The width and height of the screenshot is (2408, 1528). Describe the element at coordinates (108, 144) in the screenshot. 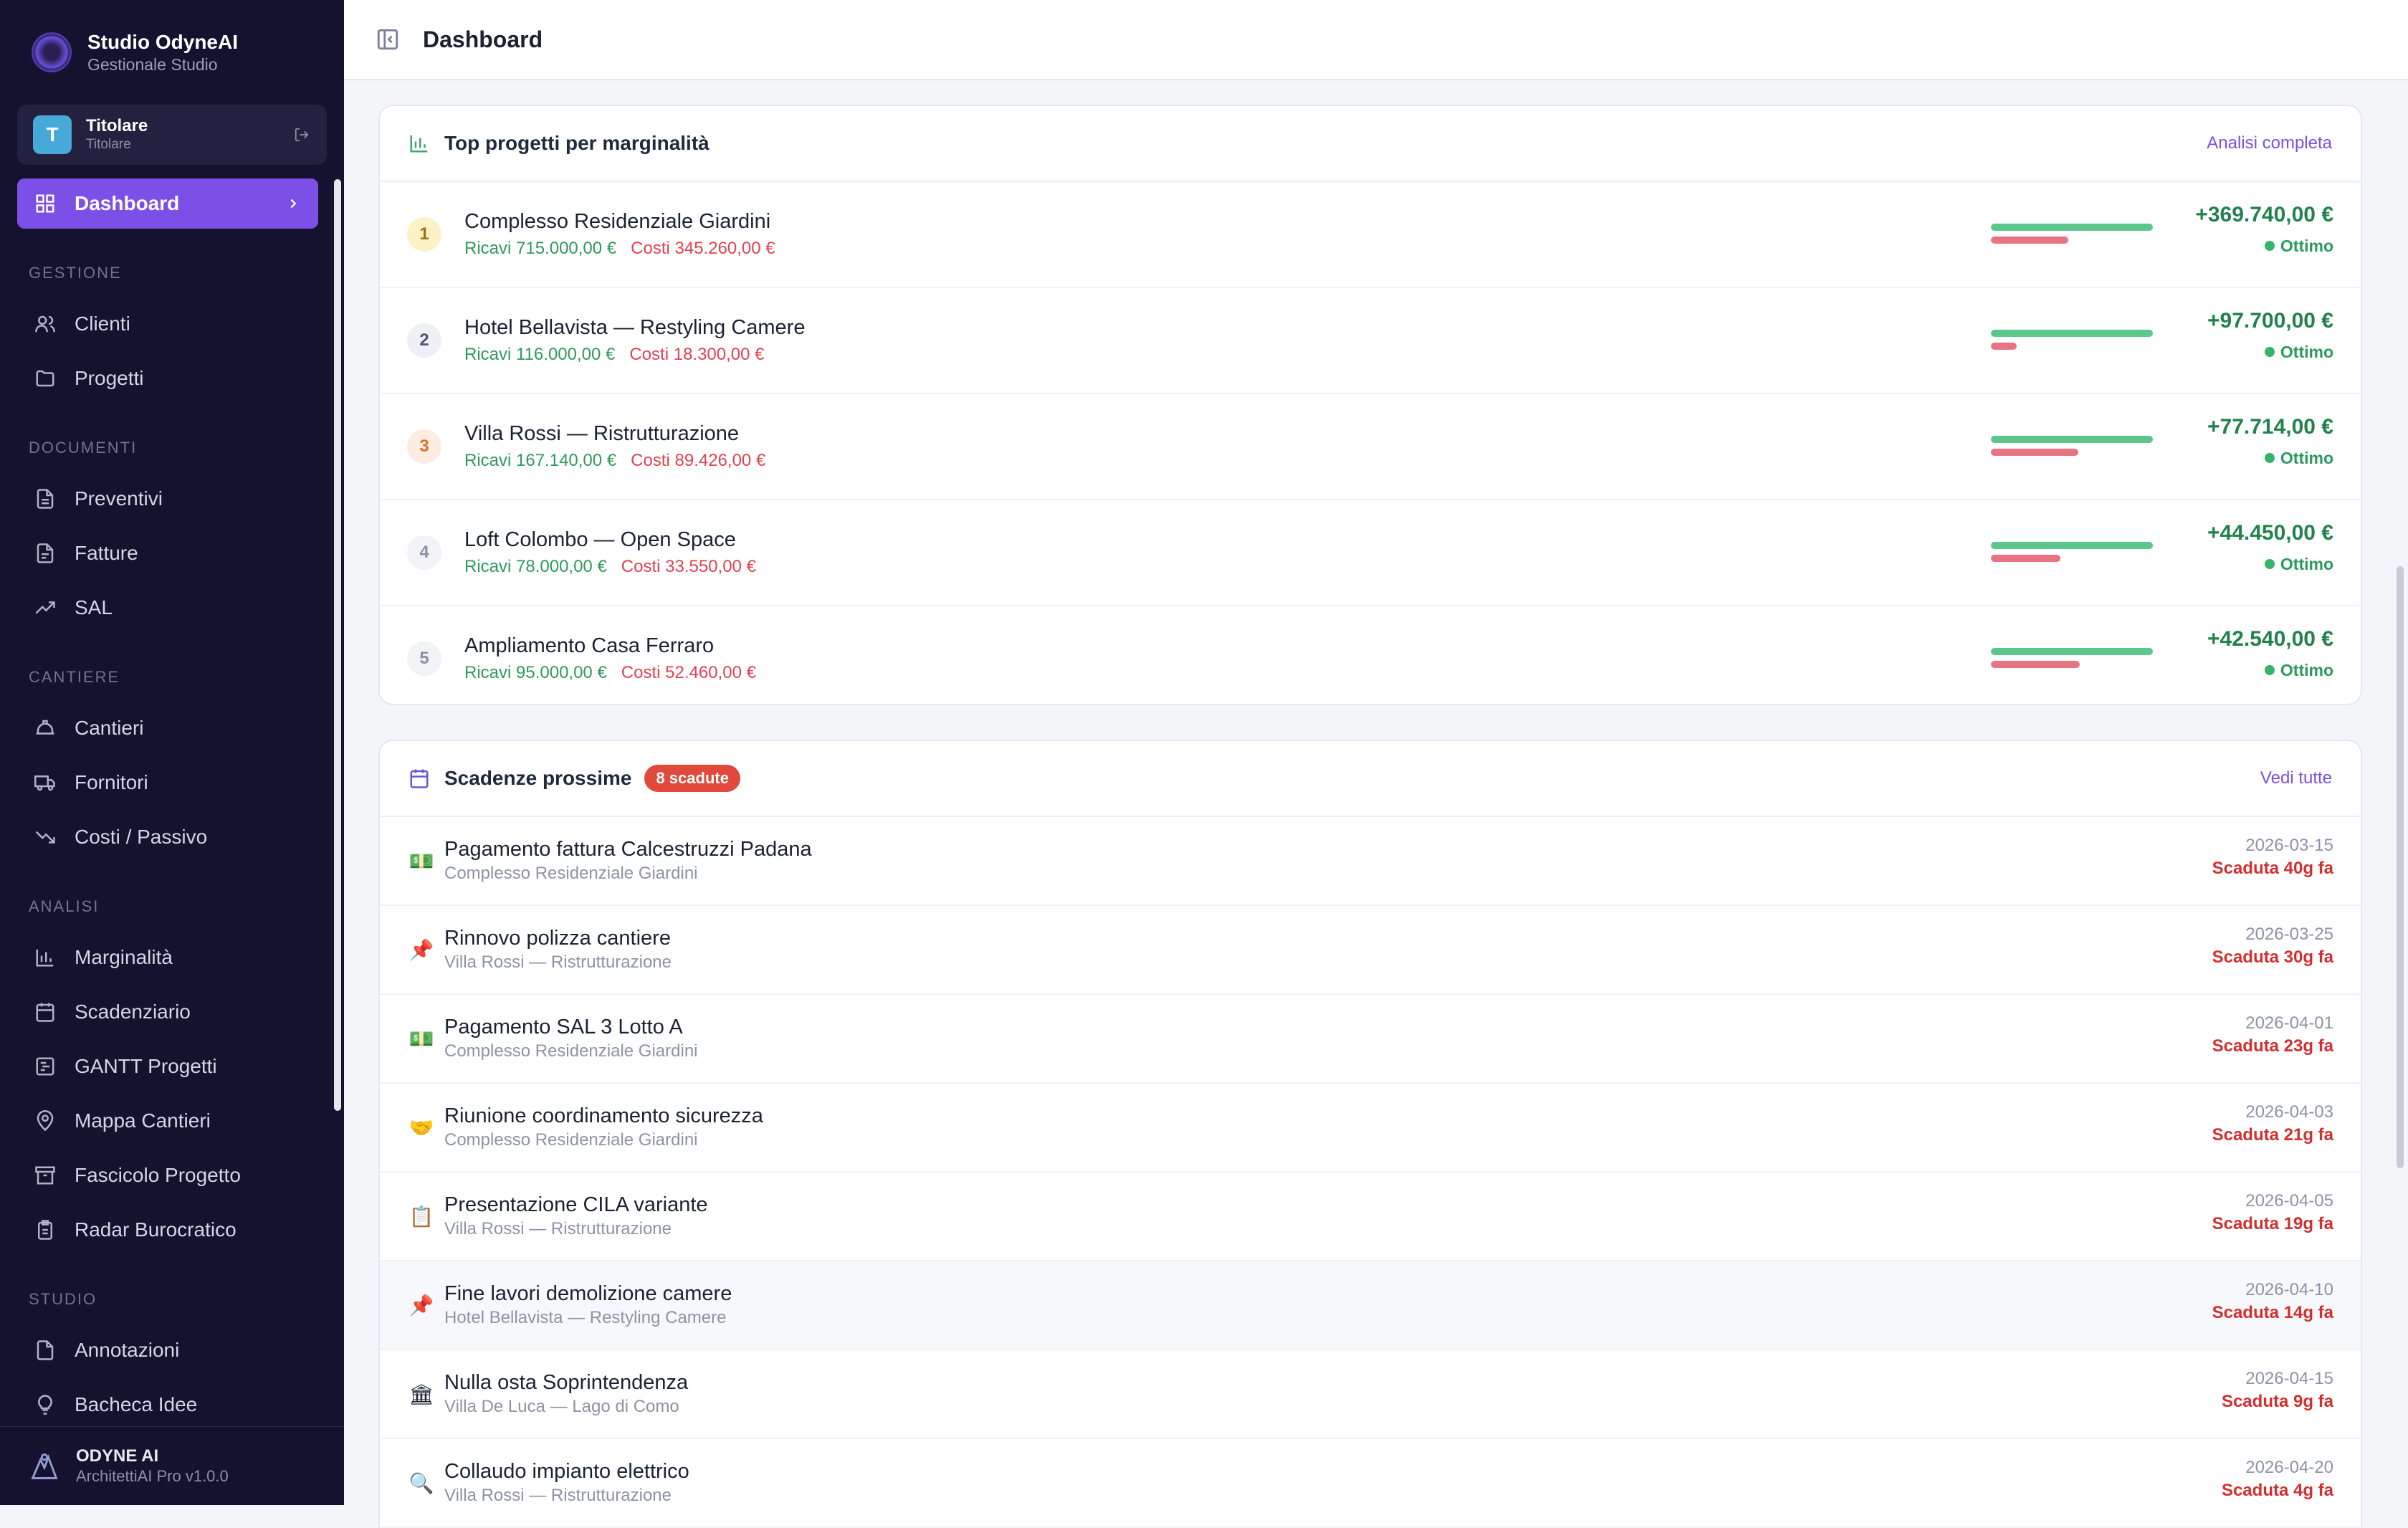

I see `user-role: Titolare` at that location.